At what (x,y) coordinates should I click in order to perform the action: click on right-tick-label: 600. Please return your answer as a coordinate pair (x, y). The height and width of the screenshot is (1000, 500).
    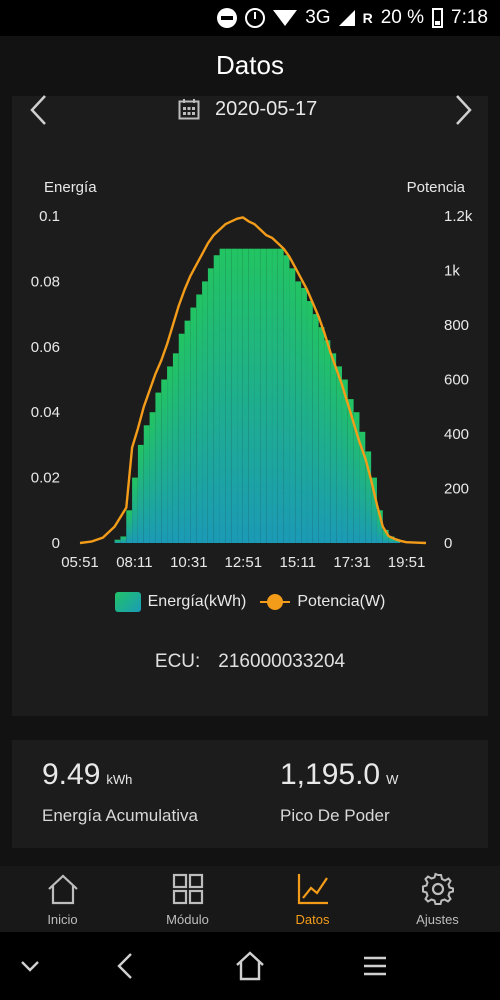
    Looking at the image, I should click on (456, 380).